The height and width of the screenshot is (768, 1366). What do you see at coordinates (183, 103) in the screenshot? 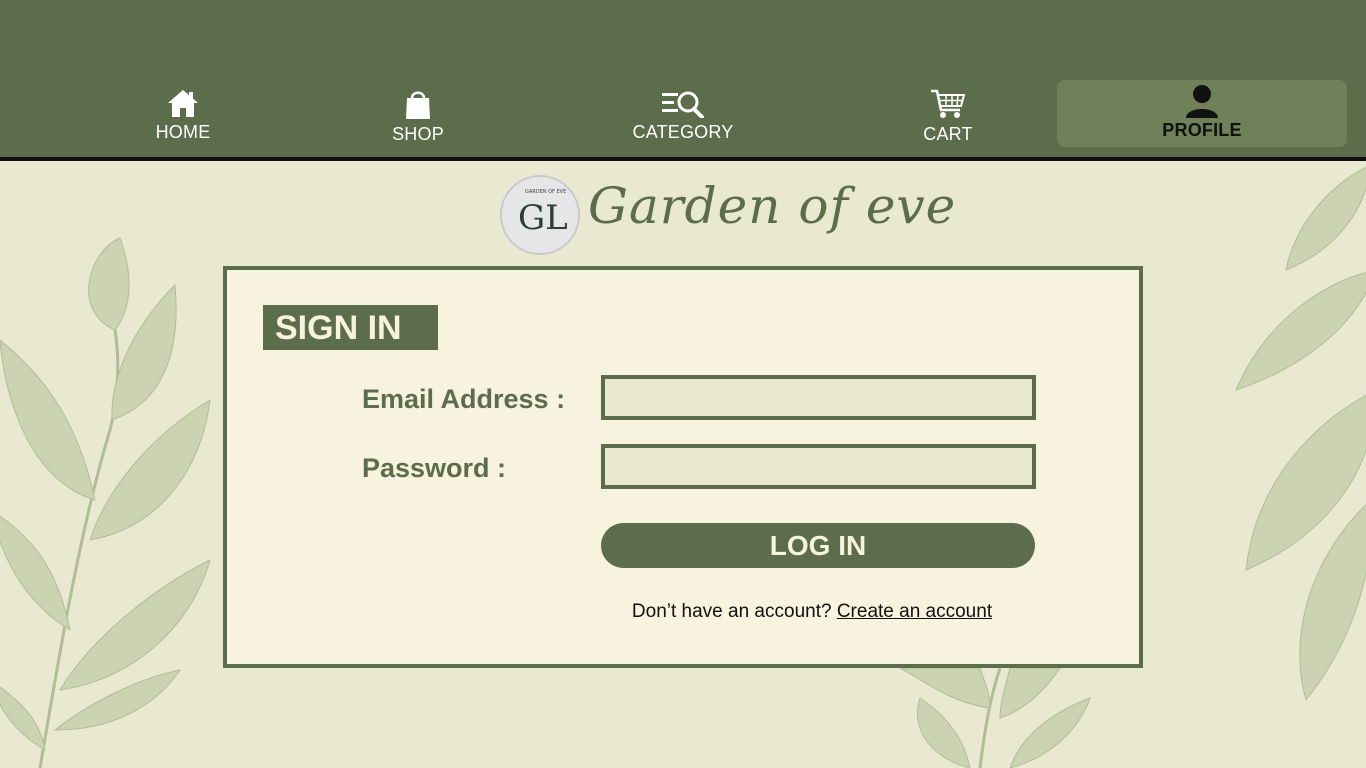
I see `home-icon` at bounding box center [183, 103].